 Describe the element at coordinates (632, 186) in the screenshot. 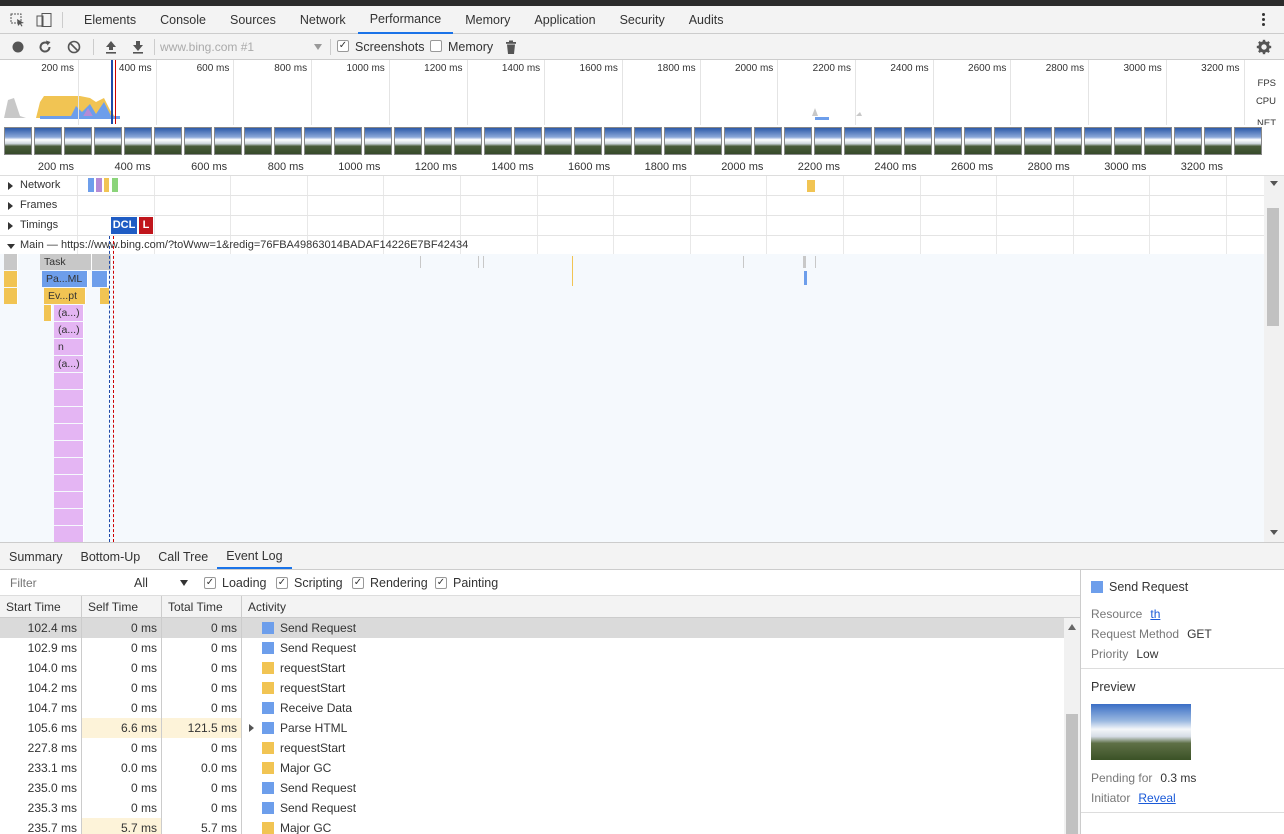

I see `network-track: Network` at that location.